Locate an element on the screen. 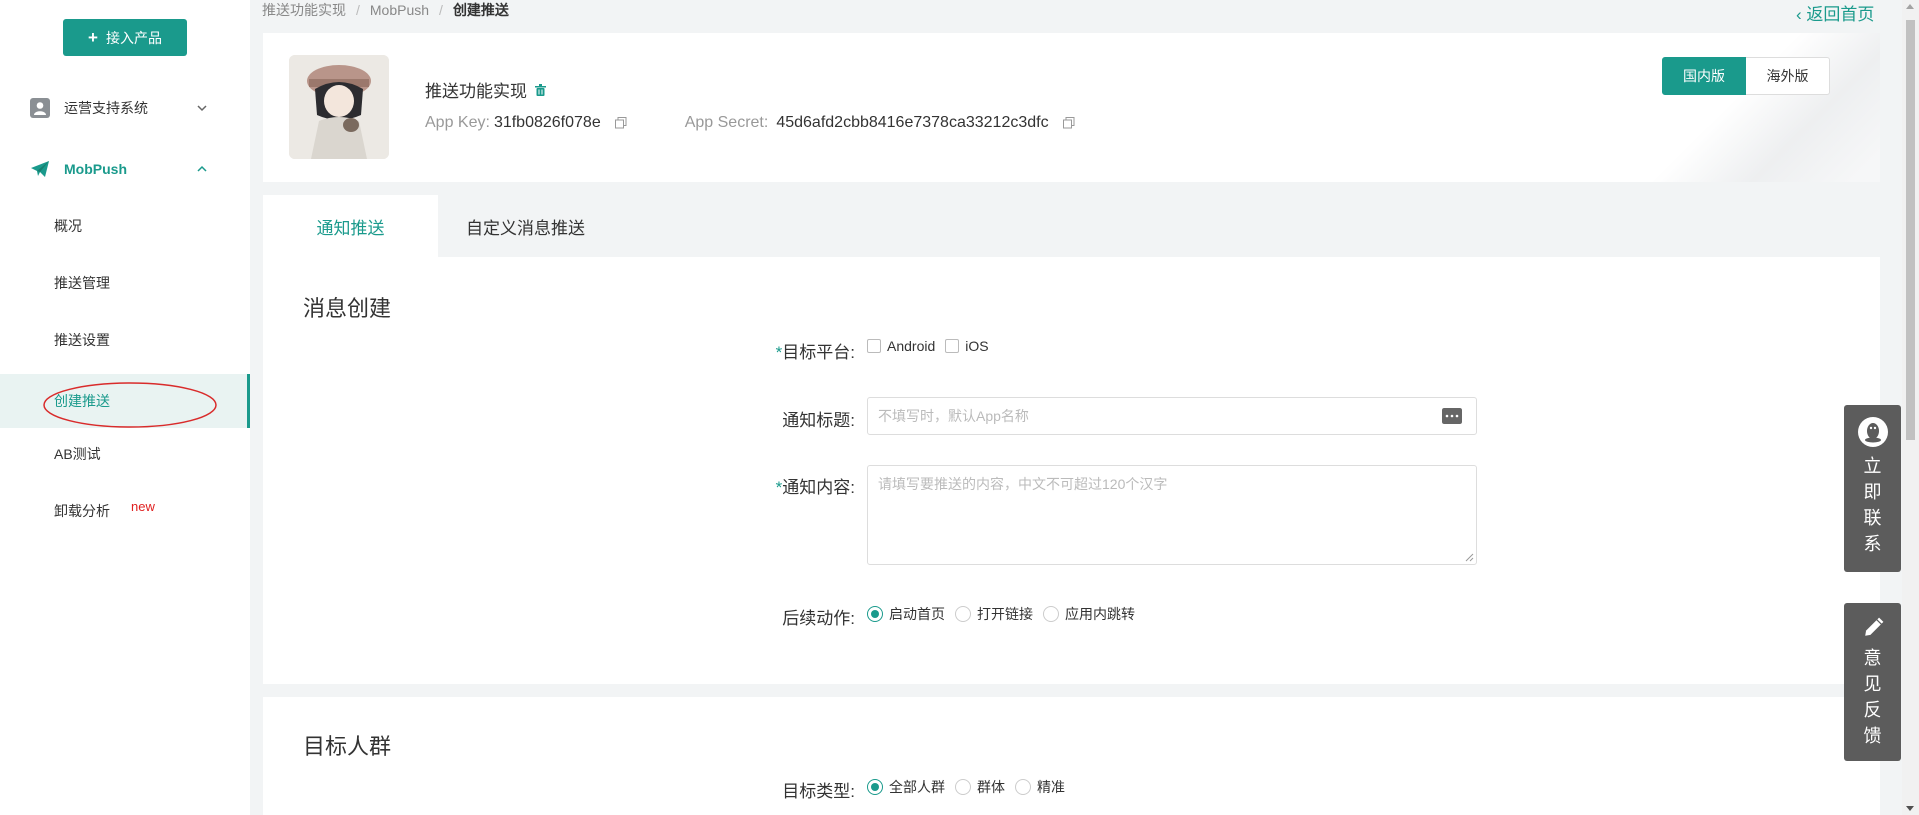  feedback-button: 意见反馈 is located at coordinates (1872, 682).